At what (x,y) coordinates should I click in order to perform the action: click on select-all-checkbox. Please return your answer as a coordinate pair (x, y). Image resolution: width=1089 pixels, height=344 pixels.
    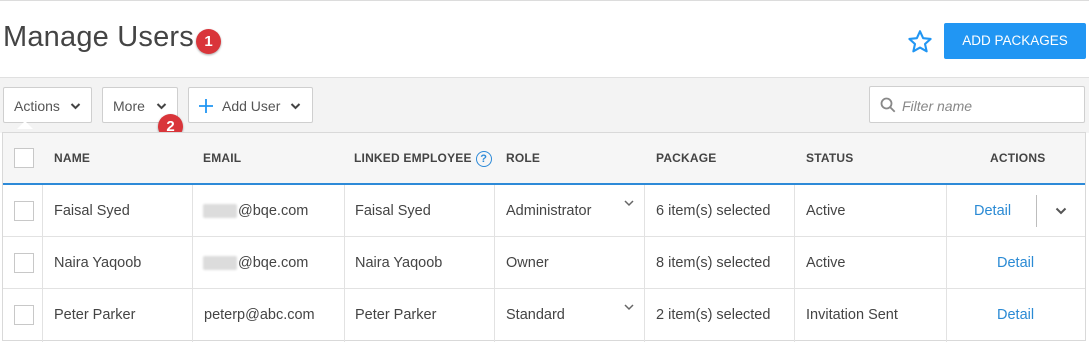
    Looking at the image, I should click on (24, 158).